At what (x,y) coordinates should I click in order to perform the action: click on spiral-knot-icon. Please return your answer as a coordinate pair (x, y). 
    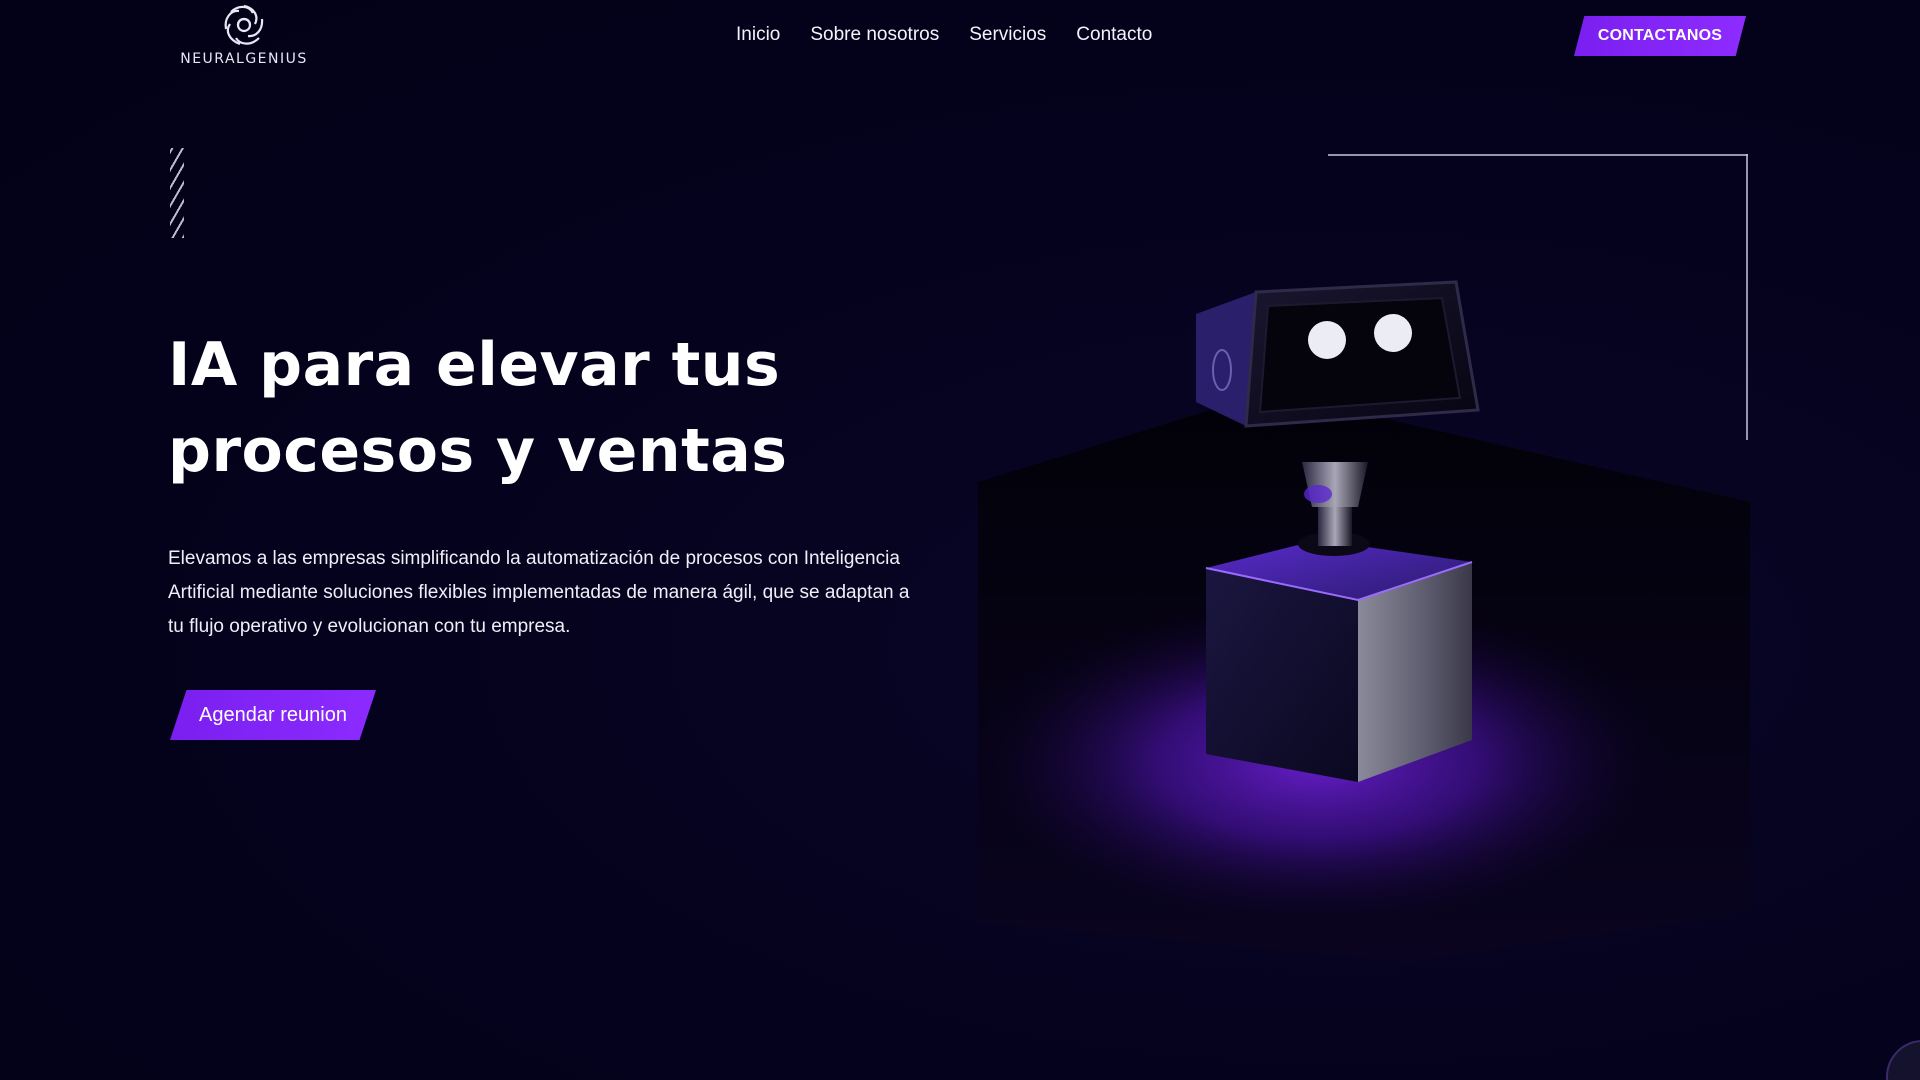
    Looking at the image, I should click on (244, 25).